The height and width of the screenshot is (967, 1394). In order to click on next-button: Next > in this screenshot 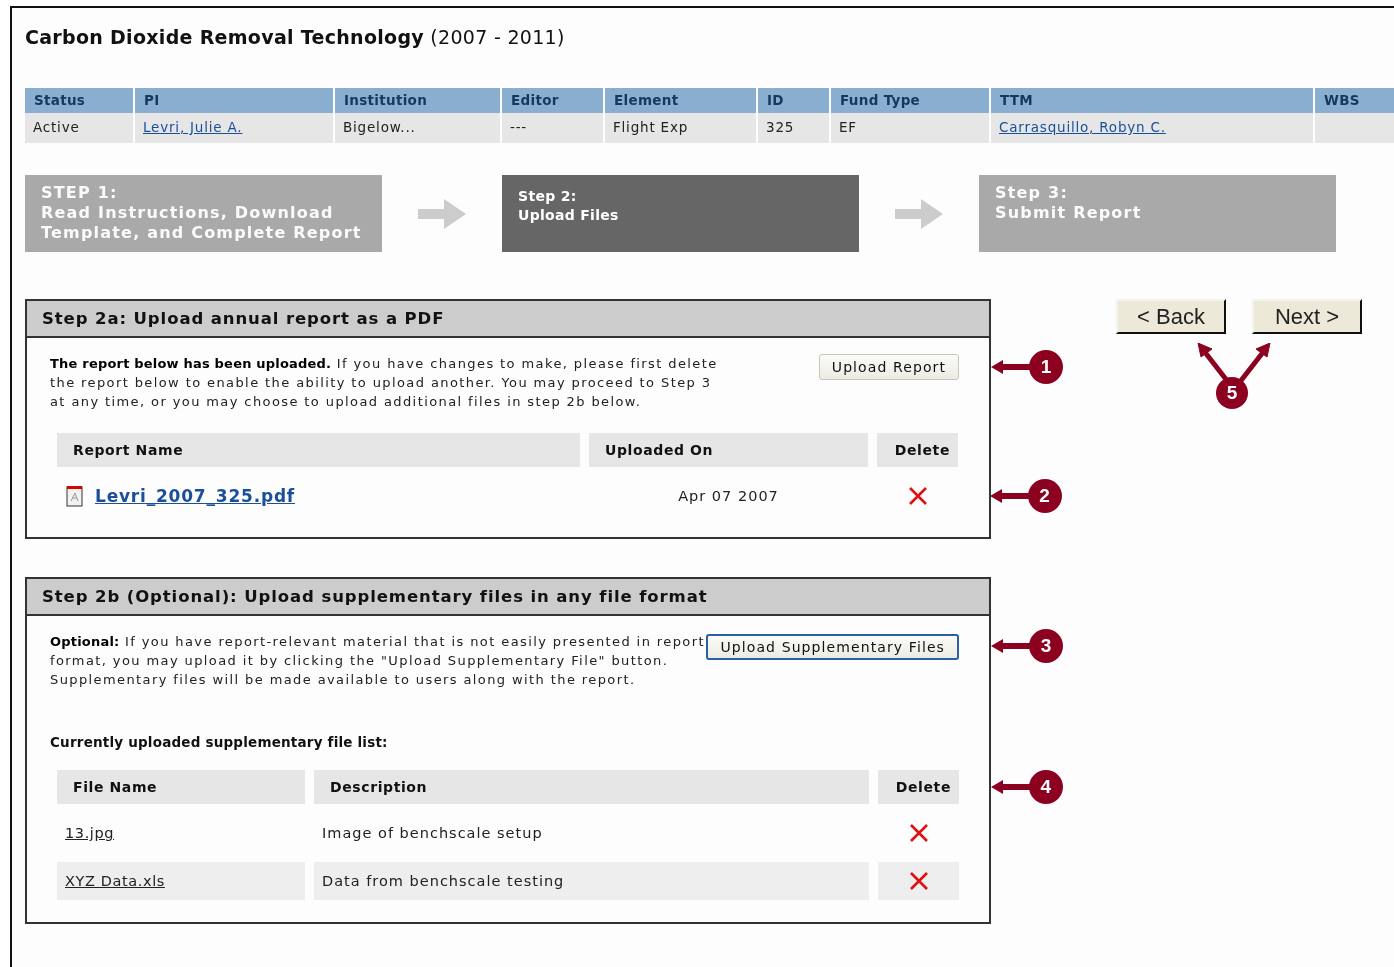, I will do `click(1307, 316)`.